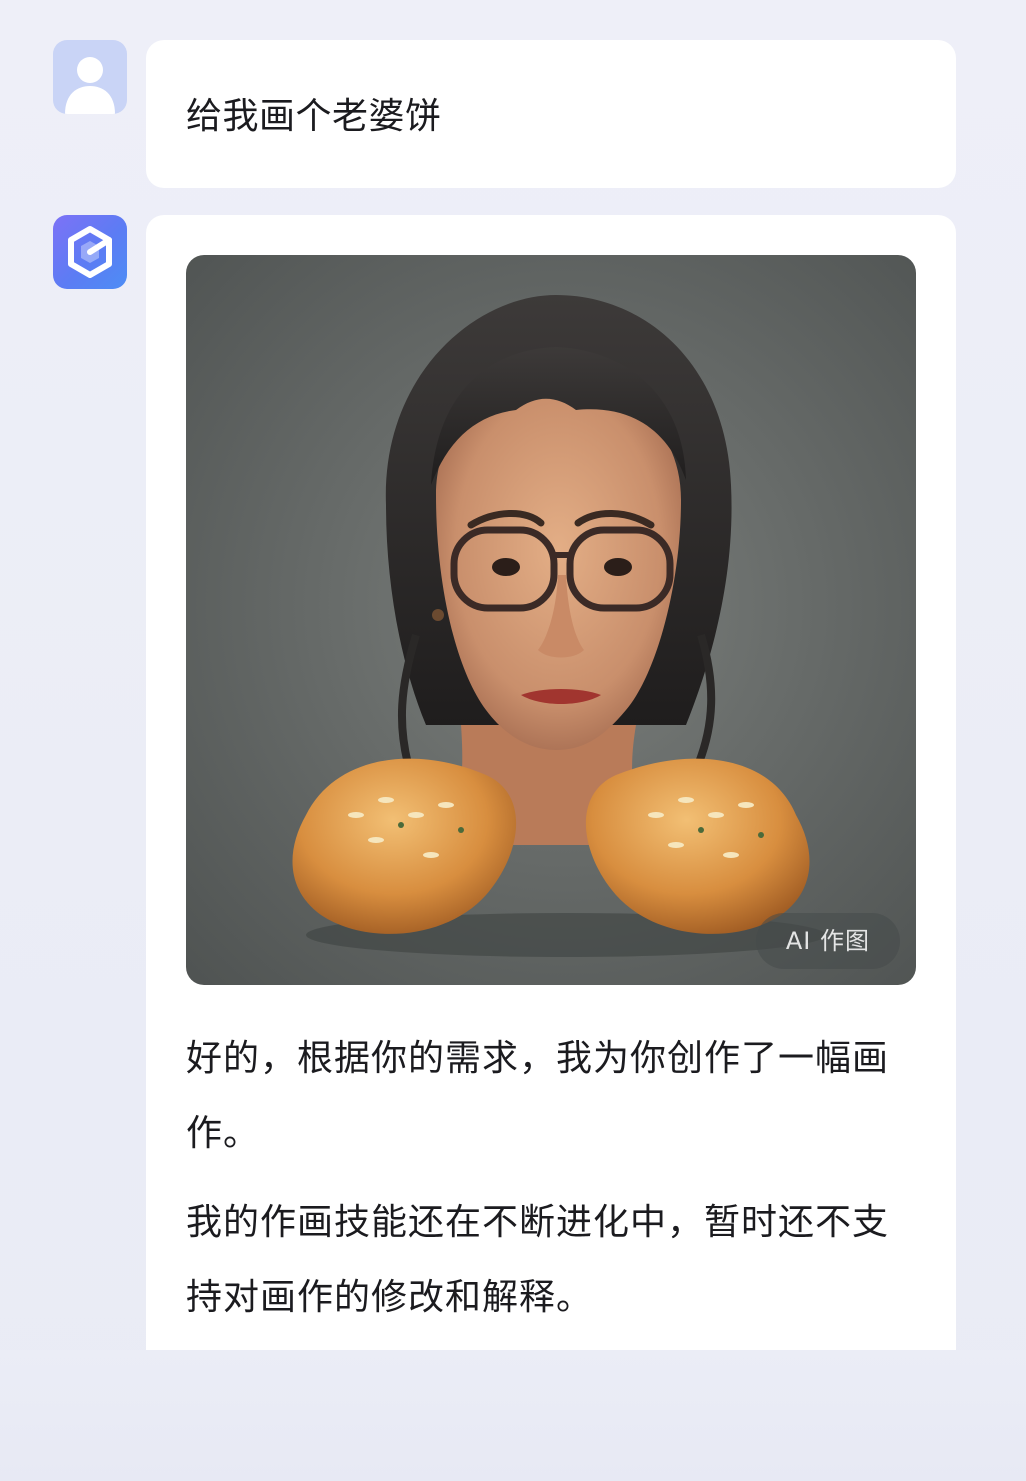 The width and height of the screenshot is (1026, 1481). What do you see at coordinates (513, 1415) in the screenshot?
I see `bottom-background` at bounding box center [513, 1415].